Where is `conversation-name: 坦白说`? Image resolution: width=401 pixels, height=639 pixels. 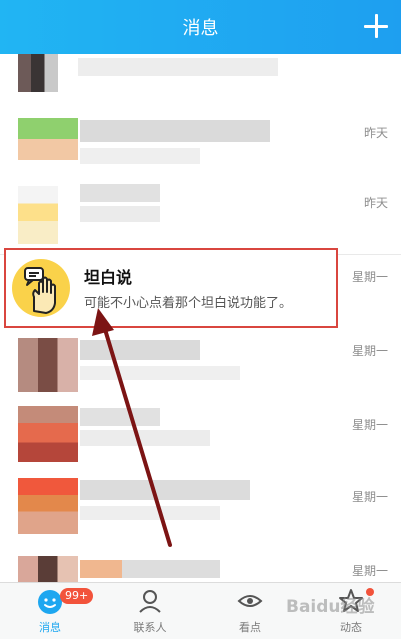 conversation-name: 坦白说 is located at coordinates (108, 277).